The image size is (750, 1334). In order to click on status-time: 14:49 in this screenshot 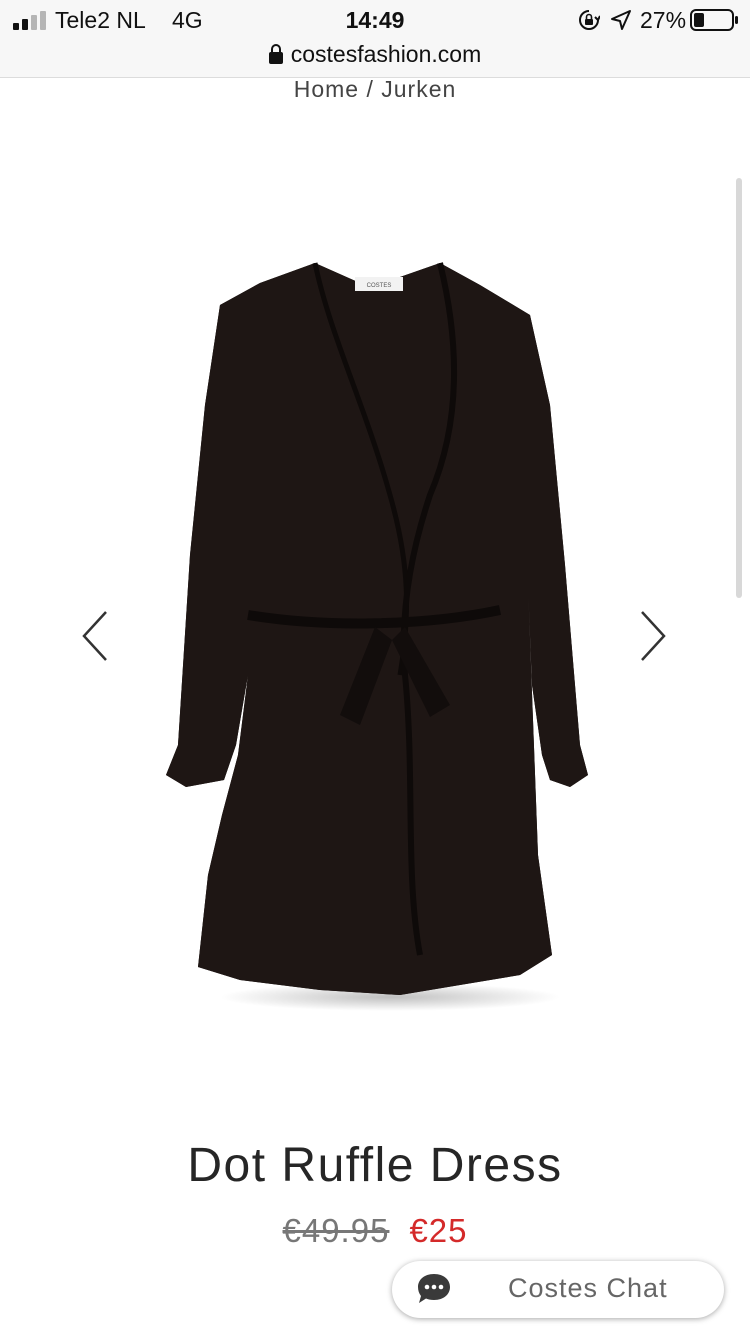, I will do `click(375, 20)`.